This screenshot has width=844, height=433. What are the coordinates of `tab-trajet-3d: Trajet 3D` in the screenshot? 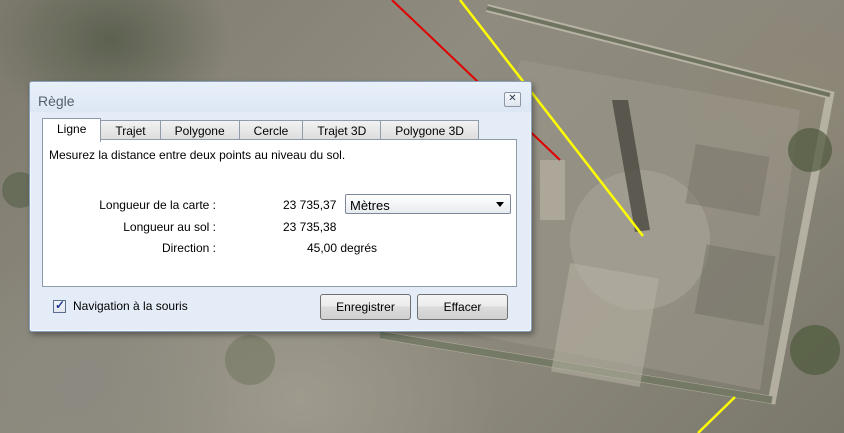 It's located at (342, 130).